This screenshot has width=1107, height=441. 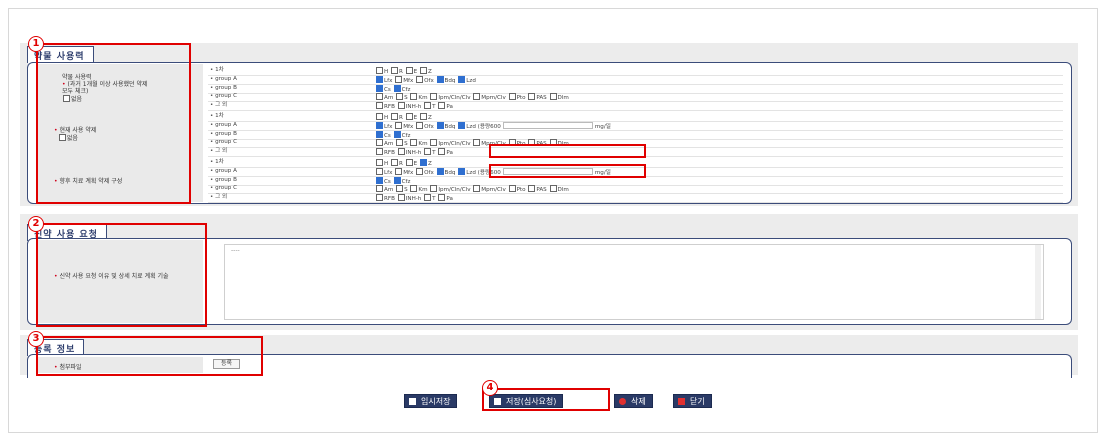 What do you see at coordinates (111, 276) in the screenshot?
I see `new-drug-label: • 신약 사용 요청 이유 및 상세 치료 계획 기술` at bounding box center [111, 276].